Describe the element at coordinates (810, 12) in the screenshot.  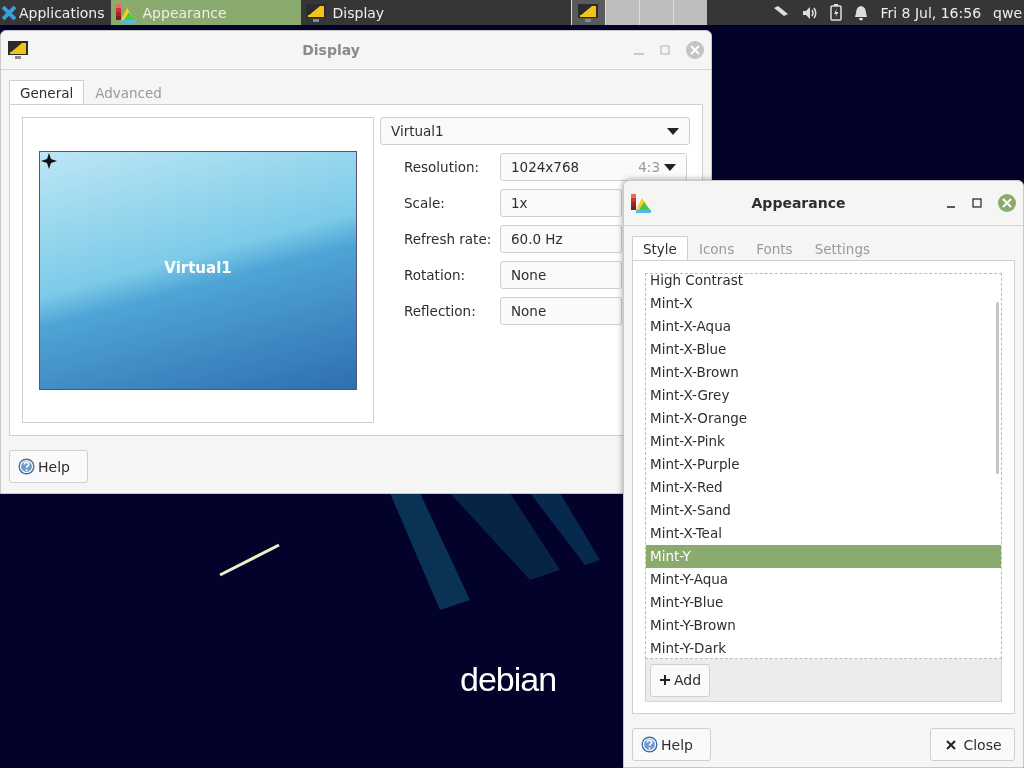
I see `volume-icon` at that location.